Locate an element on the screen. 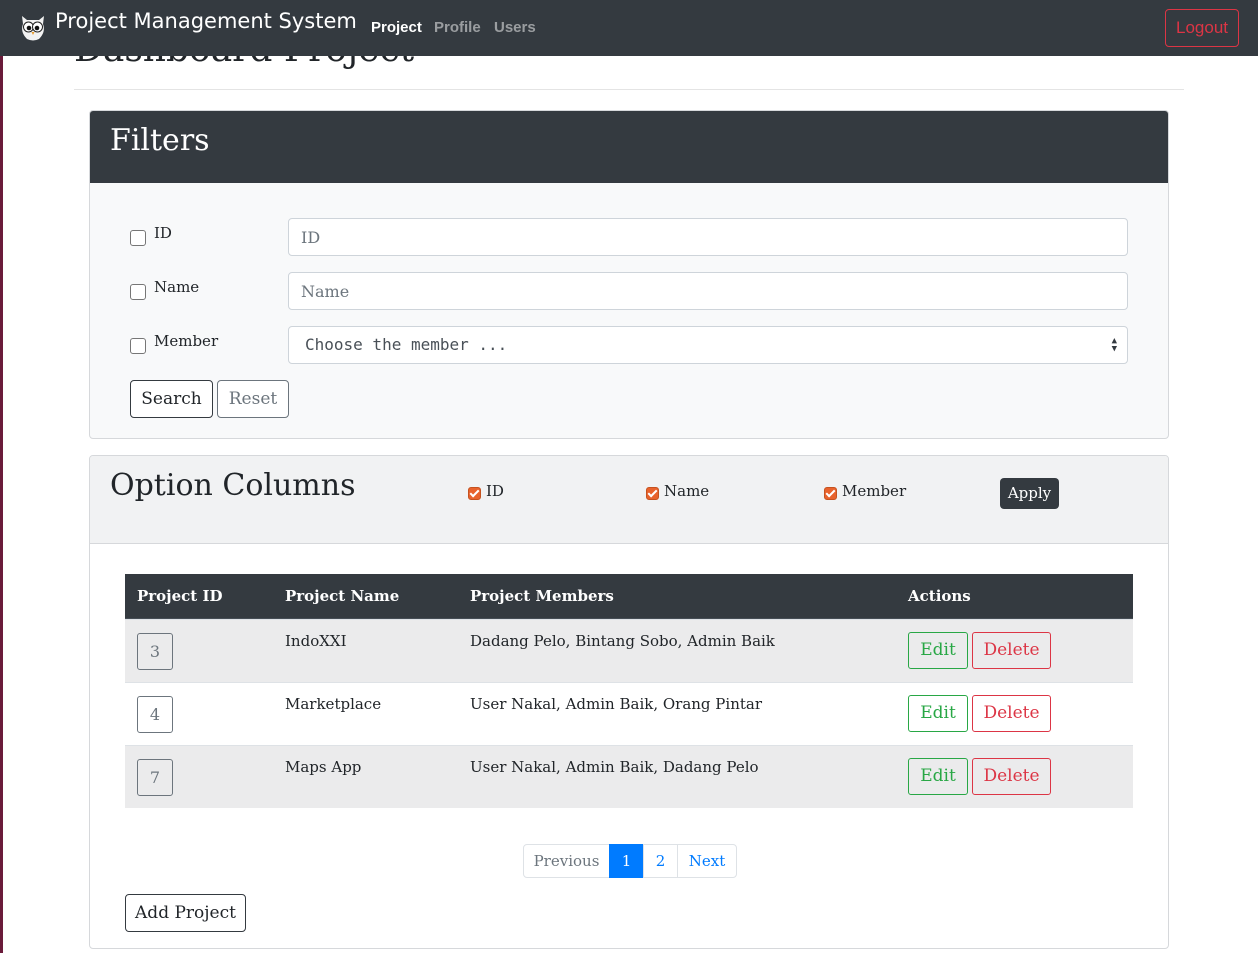 This screenshot has width=1258, height=953. project-members-cell: User Nakal, Admin Baik, Orang Pintar is located at coordinates (616, 704).